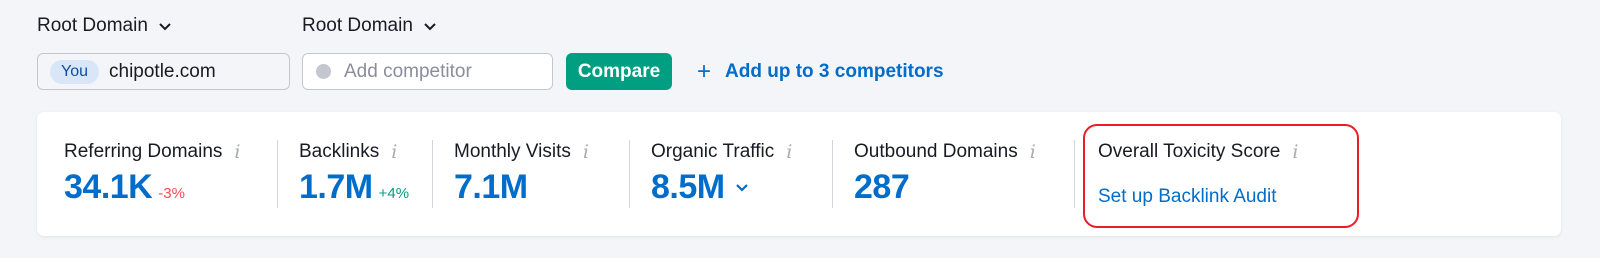  Describe the element at coordinates (936, 151) in the screenshot. I see `metric-title: Outbound Domains` at that location.